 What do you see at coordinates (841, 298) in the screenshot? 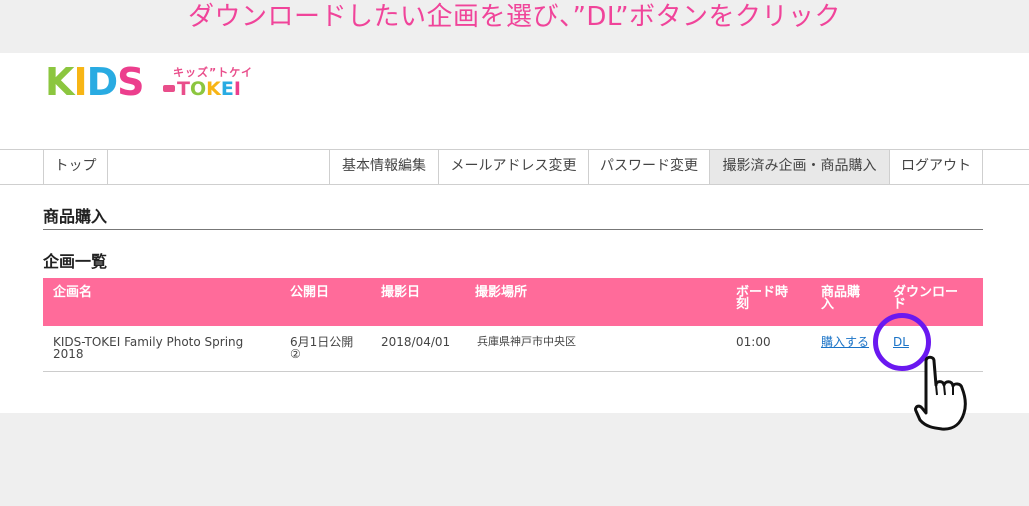
I see `header-purchase: 商品購 入` at bounding box center [841, 298].